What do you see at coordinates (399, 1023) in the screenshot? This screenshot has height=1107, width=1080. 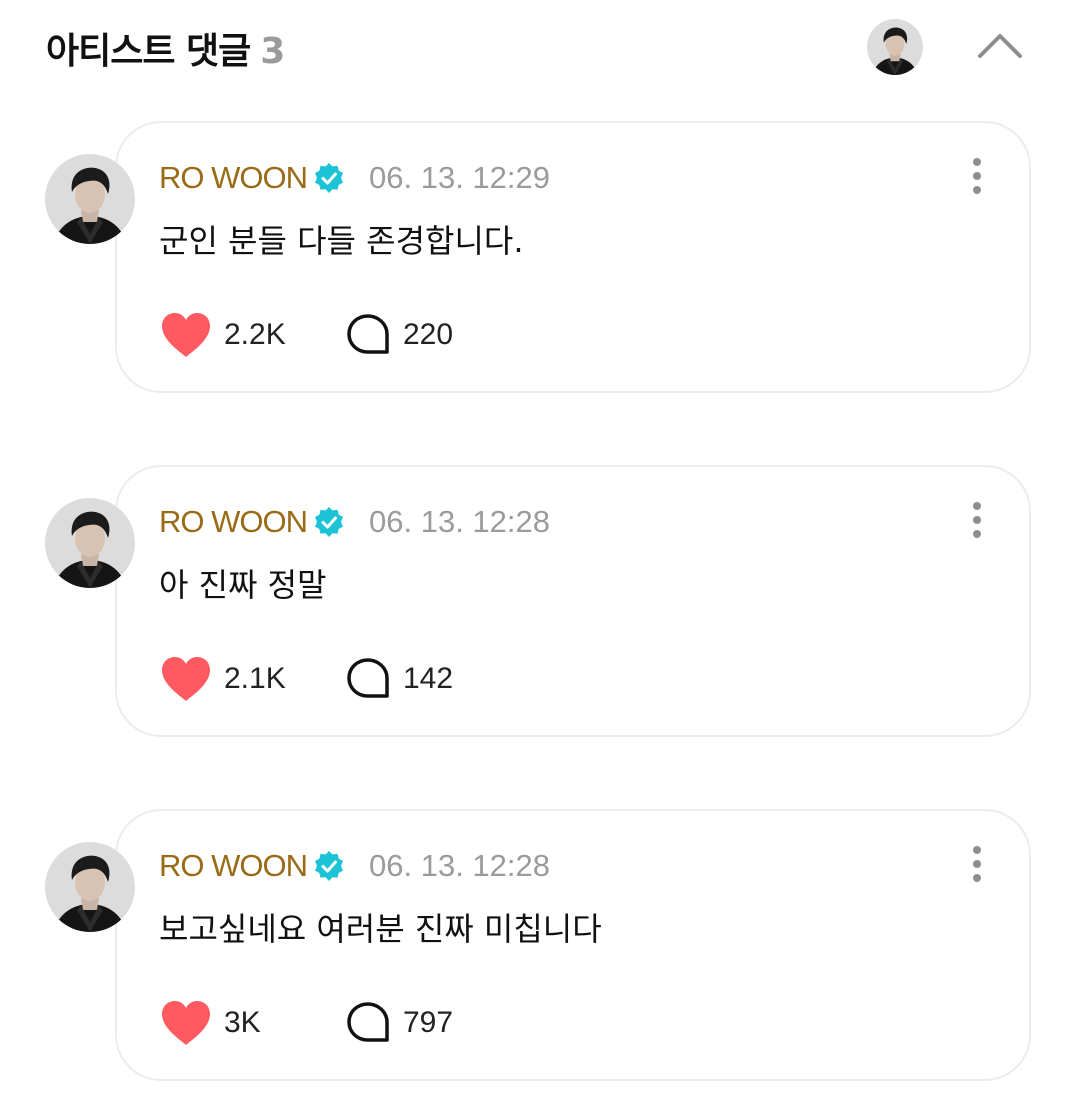 I see `reply-button: 797` at bounding box center [399, 1023].